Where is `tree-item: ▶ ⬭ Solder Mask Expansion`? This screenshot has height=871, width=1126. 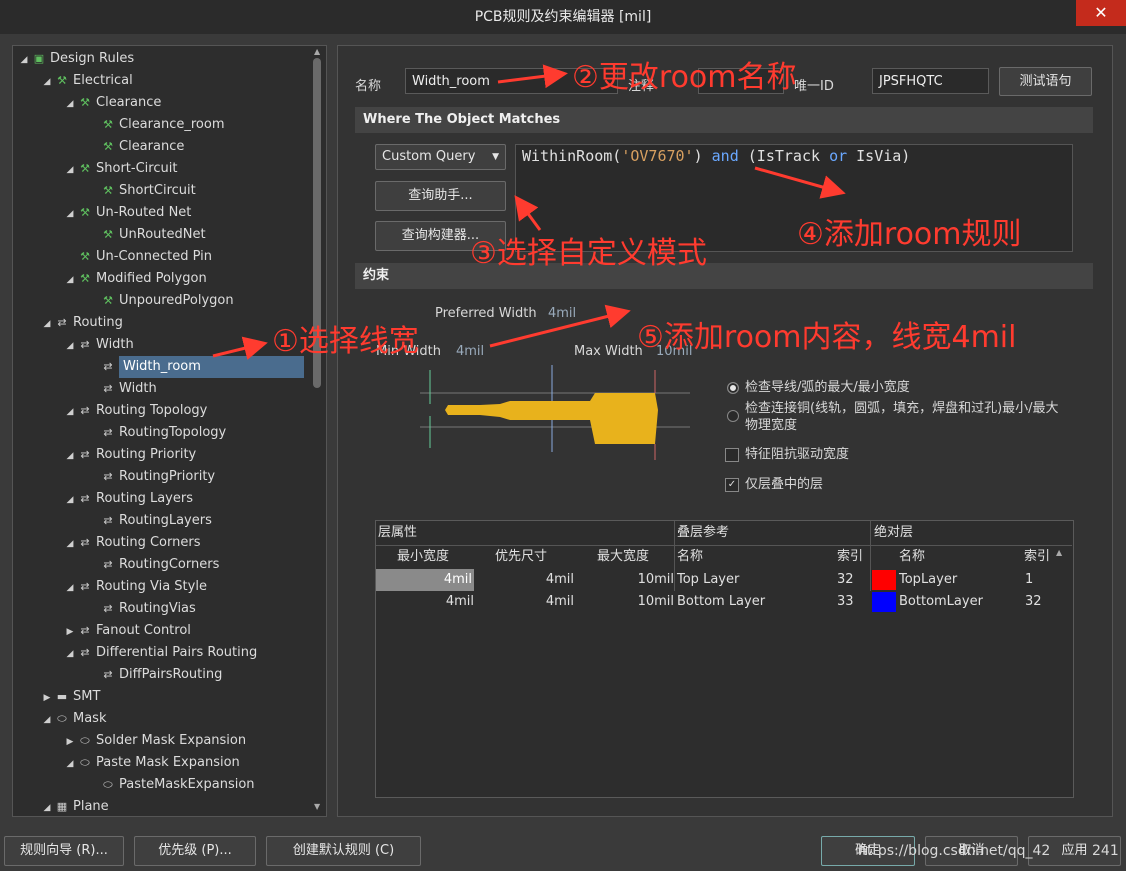
tree-item: ▶ ⬭ Solder Mask Expansion is located at coordinates (155, 741).